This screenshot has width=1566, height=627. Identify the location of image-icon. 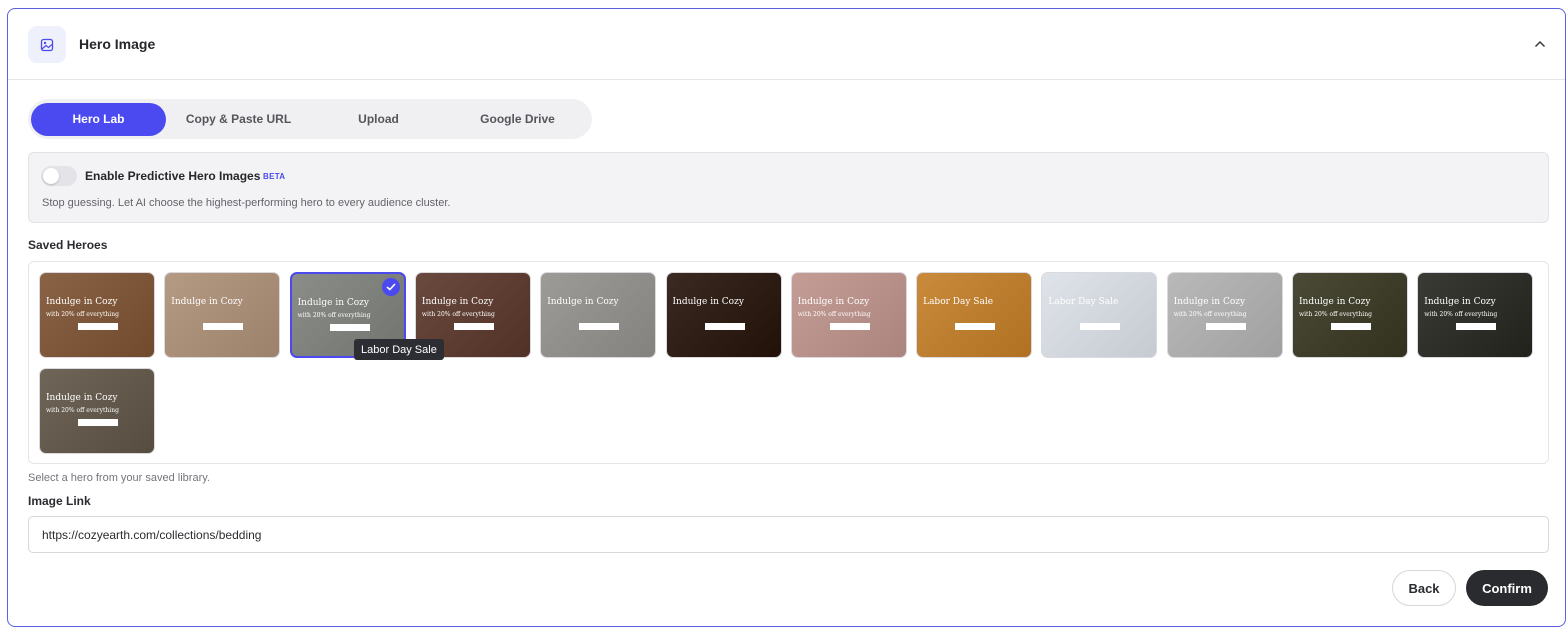
(47, 44).